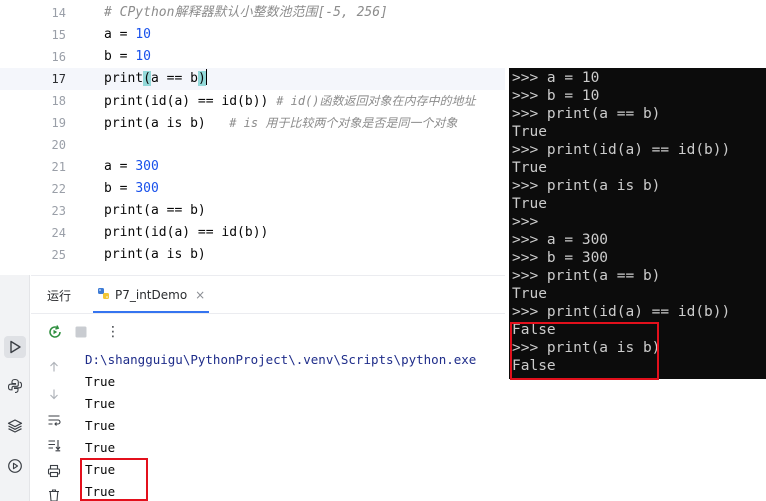  Describe the element at coordinates (114, 479) in the screenshot. I see `highlight-box-console` at that location.